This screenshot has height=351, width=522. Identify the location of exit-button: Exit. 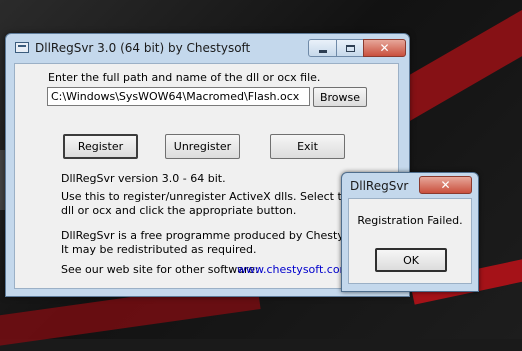
(307, 146).